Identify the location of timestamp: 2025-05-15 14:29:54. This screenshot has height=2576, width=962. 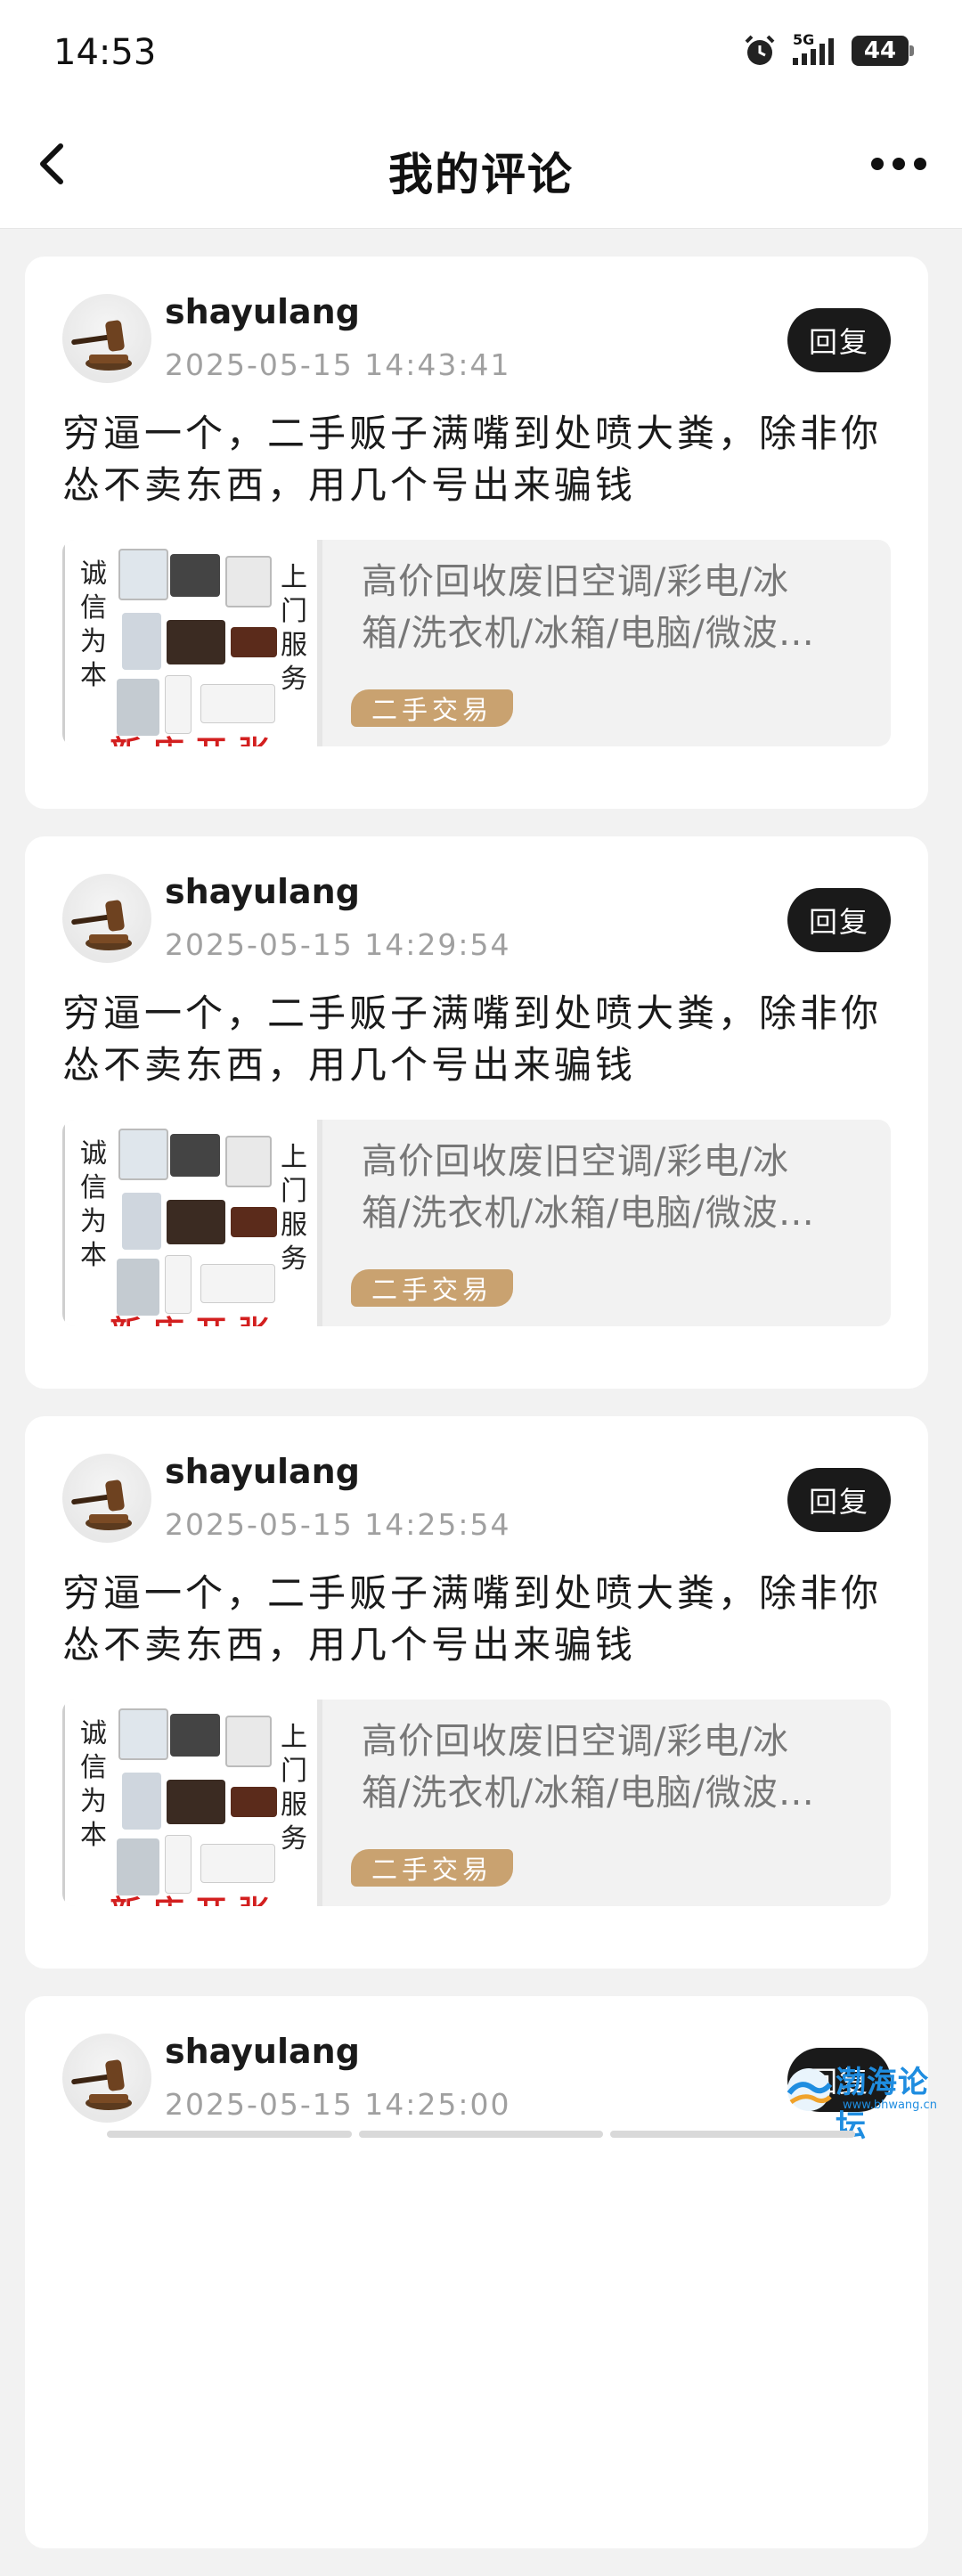
(337, 945).